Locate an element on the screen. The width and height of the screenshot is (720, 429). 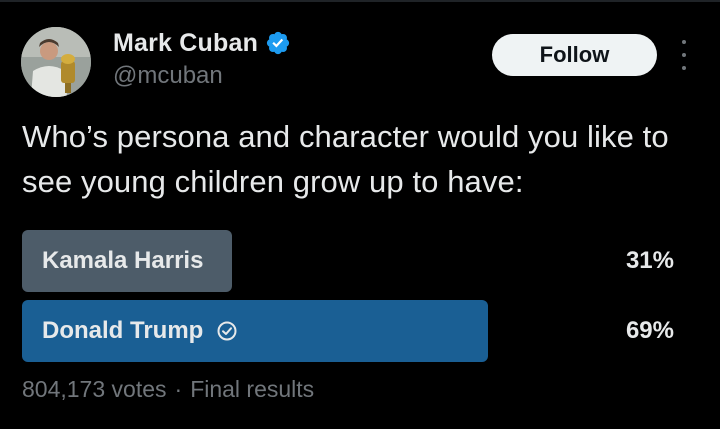
author-name: Mark Cuban is located at coordinates (185, 43).